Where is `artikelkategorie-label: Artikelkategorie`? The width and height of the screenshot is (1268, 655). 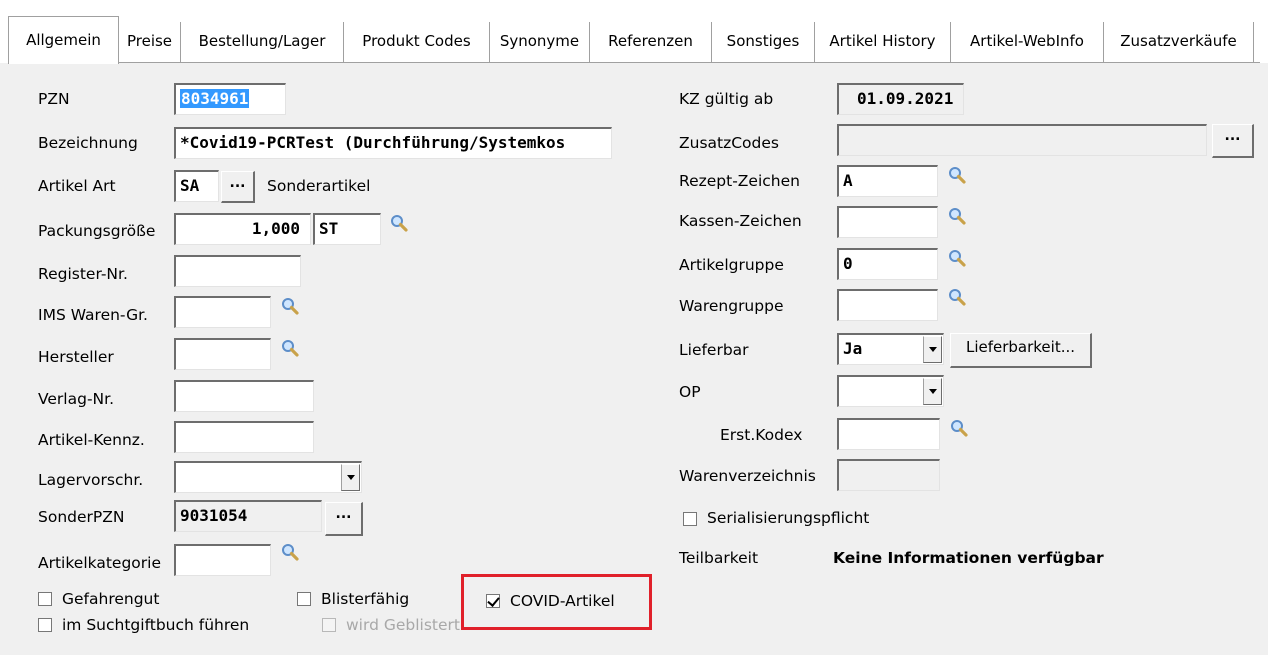
artikelkategorie-label: Artikelkategorie is located at coordinates (99, 563).